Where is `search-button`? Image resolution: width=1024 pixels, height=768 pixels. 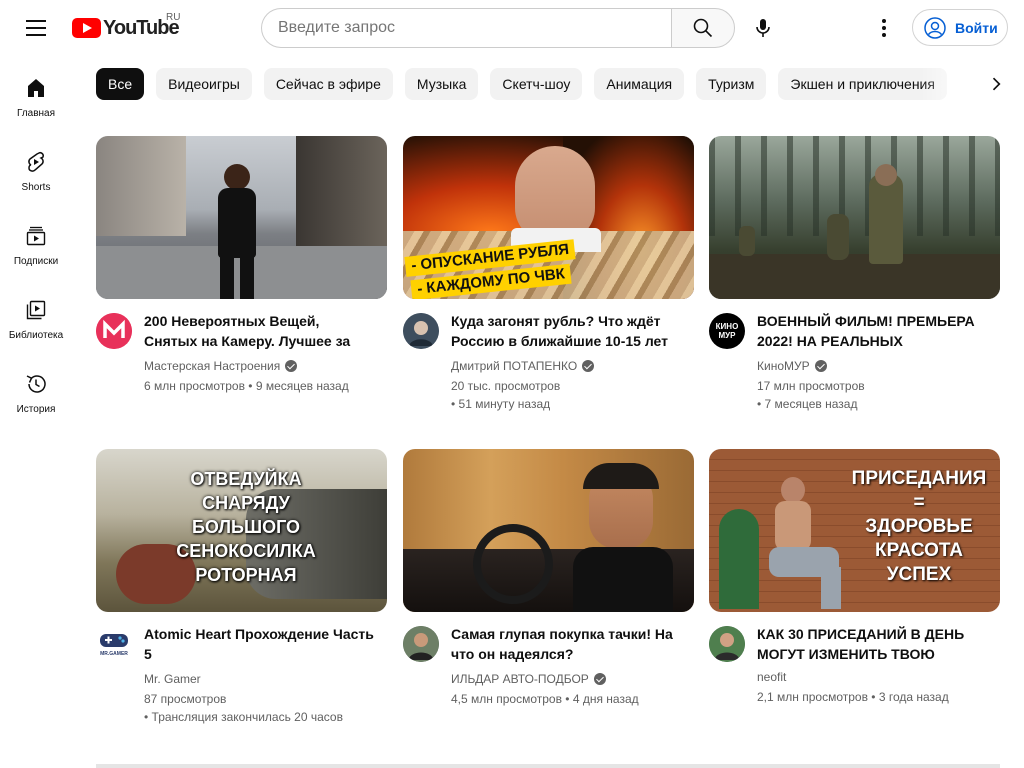
search-button is located at coordinates (703, 28).